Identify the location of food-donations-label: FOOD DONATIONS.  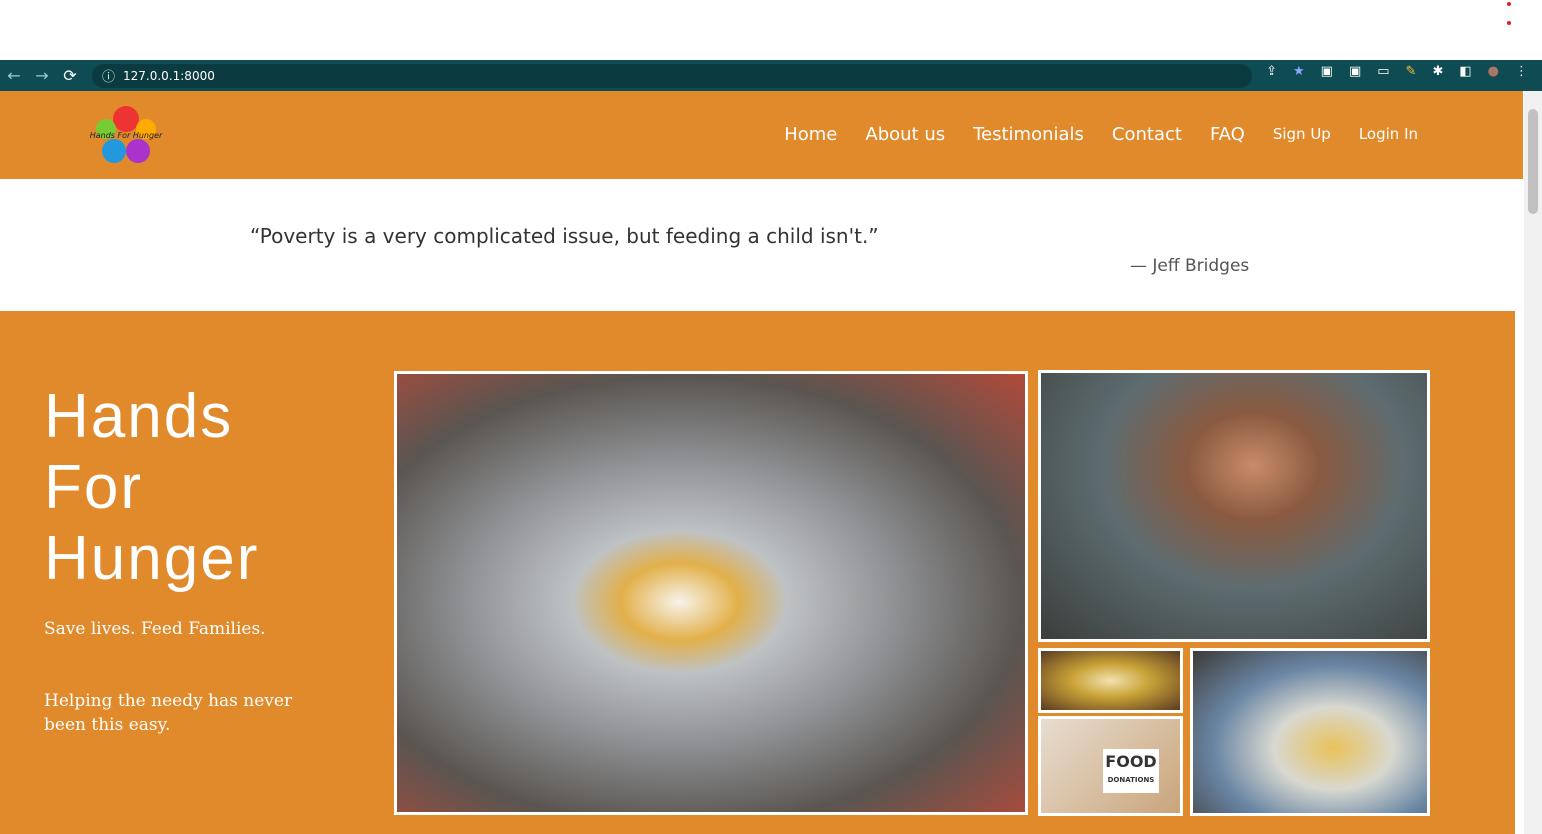
(1131, 771).